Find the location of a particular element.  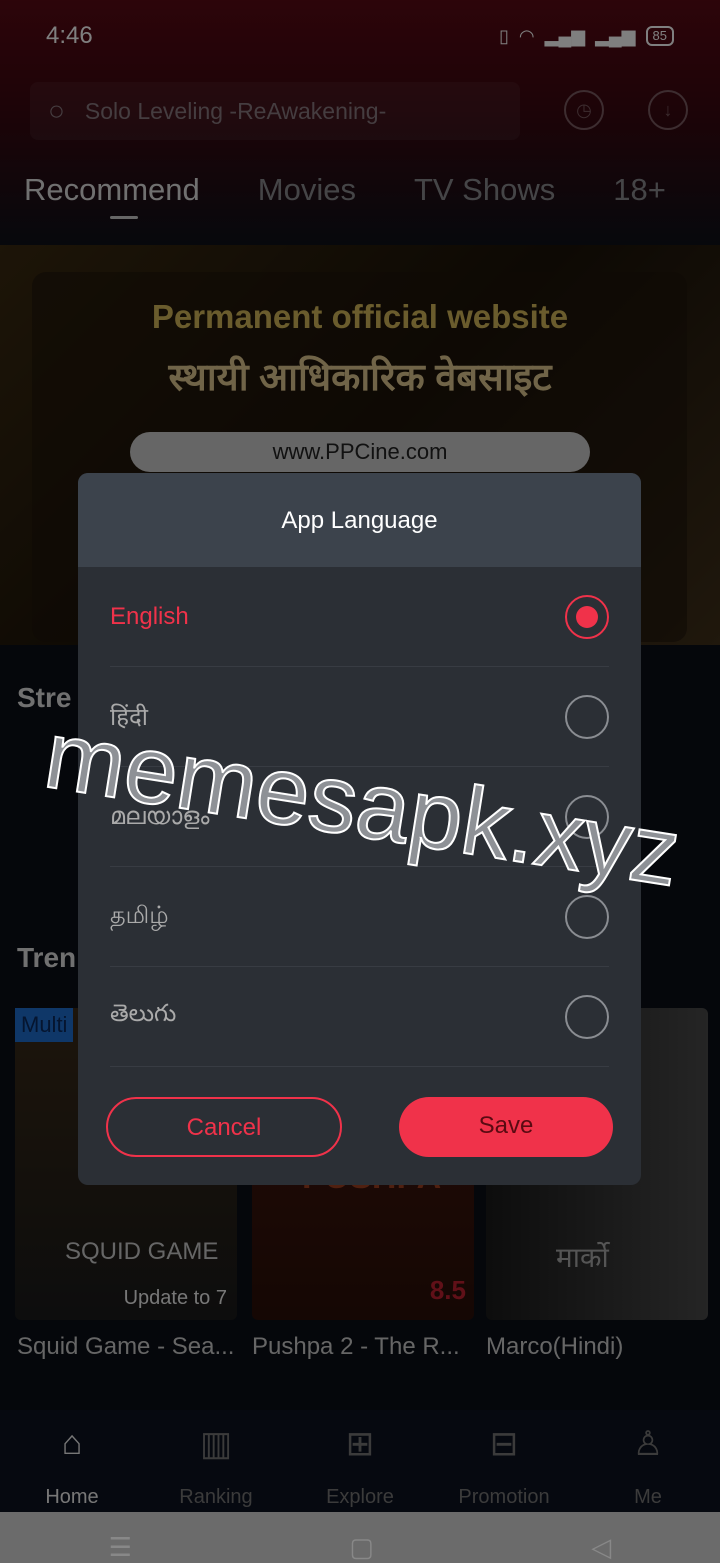

system-nav-bar: ☰ ▢ ◁ is located at coordinates (360, 1537).